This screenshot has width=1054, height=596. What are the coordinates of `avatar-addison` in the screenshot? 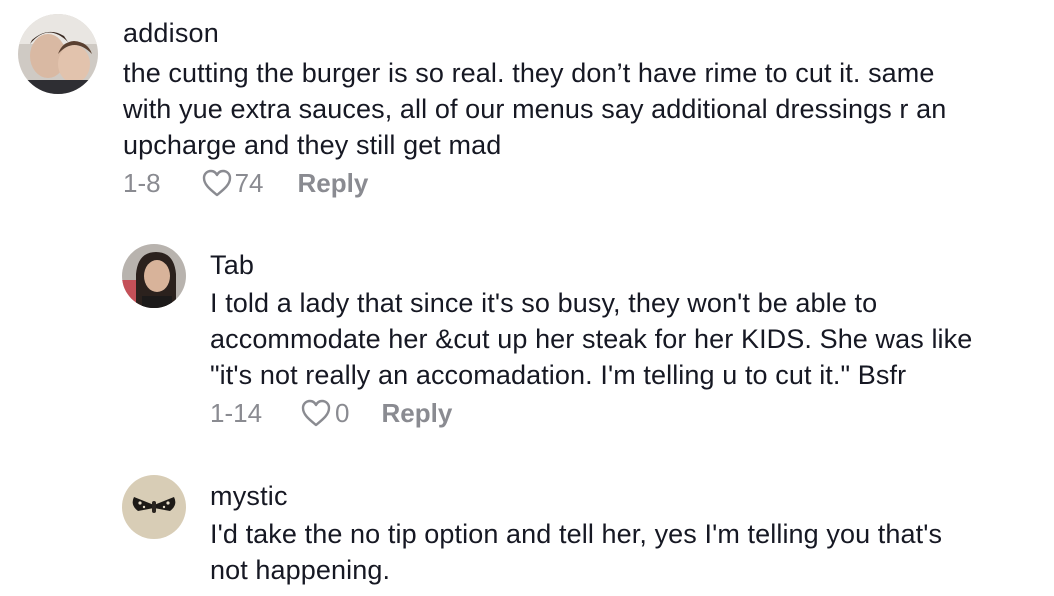 It's located at (58, 54).